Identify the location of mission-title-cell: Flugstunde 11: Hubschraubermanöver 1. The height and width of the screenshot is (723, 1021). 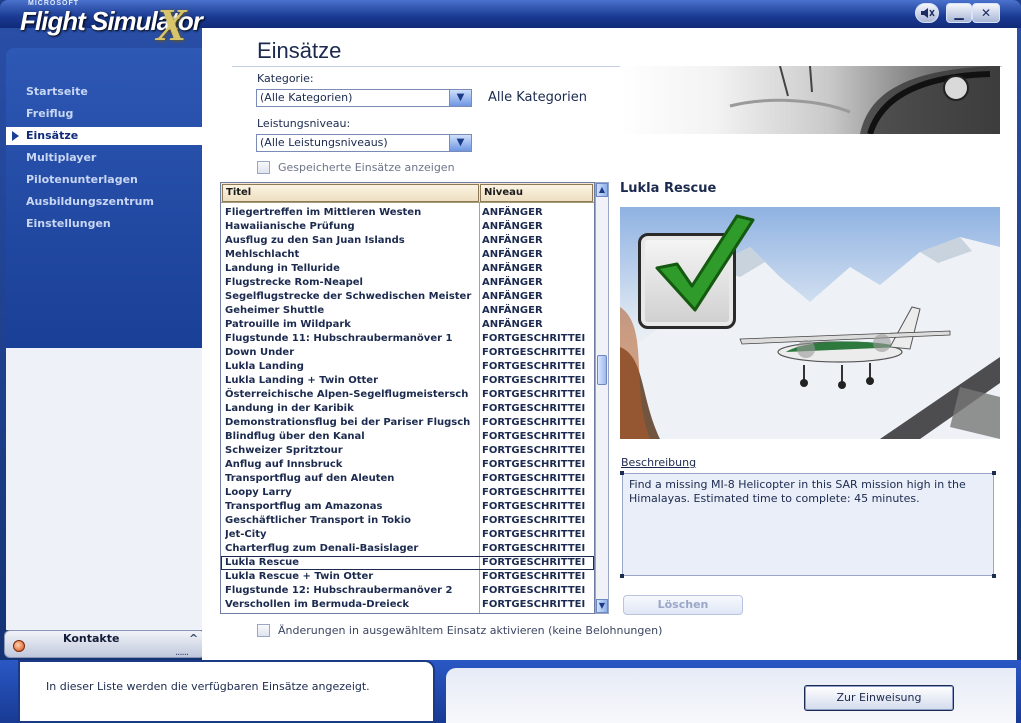
(339, 338).